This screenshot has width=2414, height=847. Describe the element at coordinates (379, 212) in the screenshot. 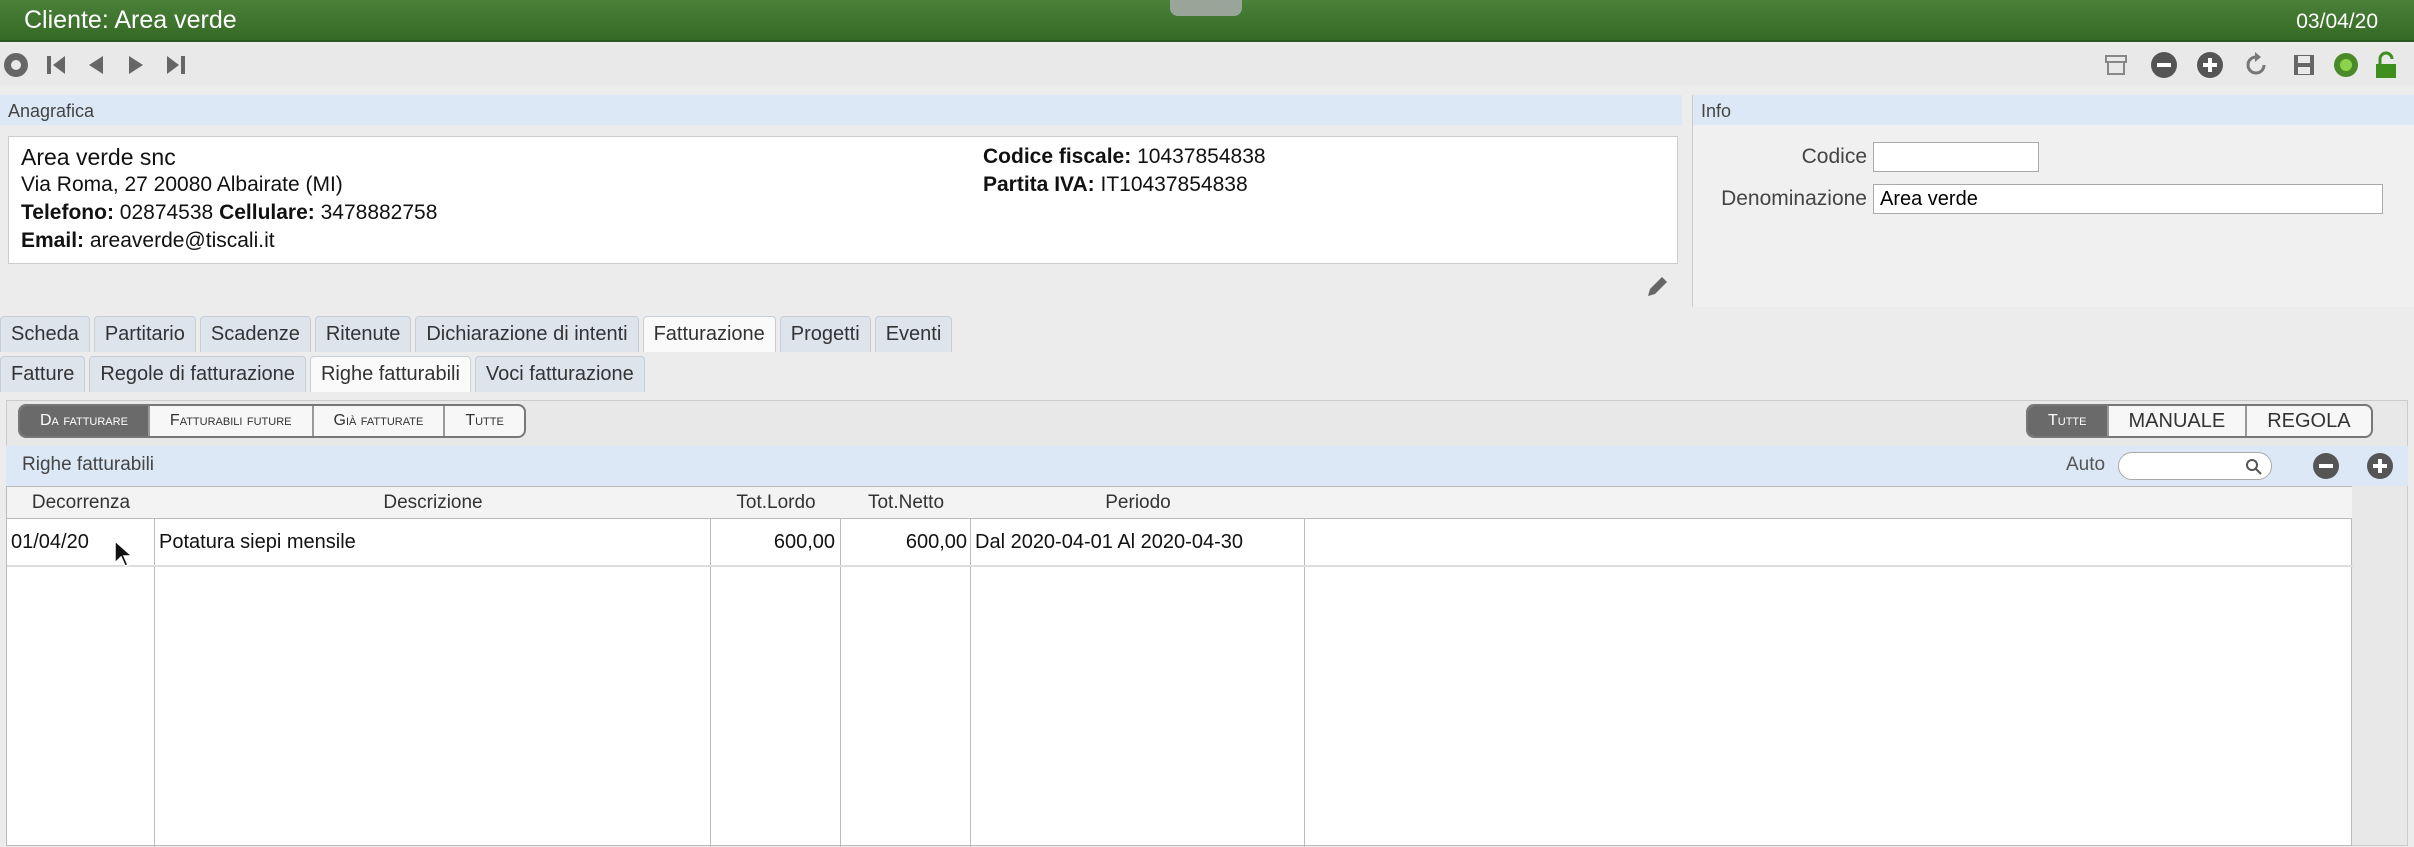

I see `cellulare-value: 3478882758` at that location.